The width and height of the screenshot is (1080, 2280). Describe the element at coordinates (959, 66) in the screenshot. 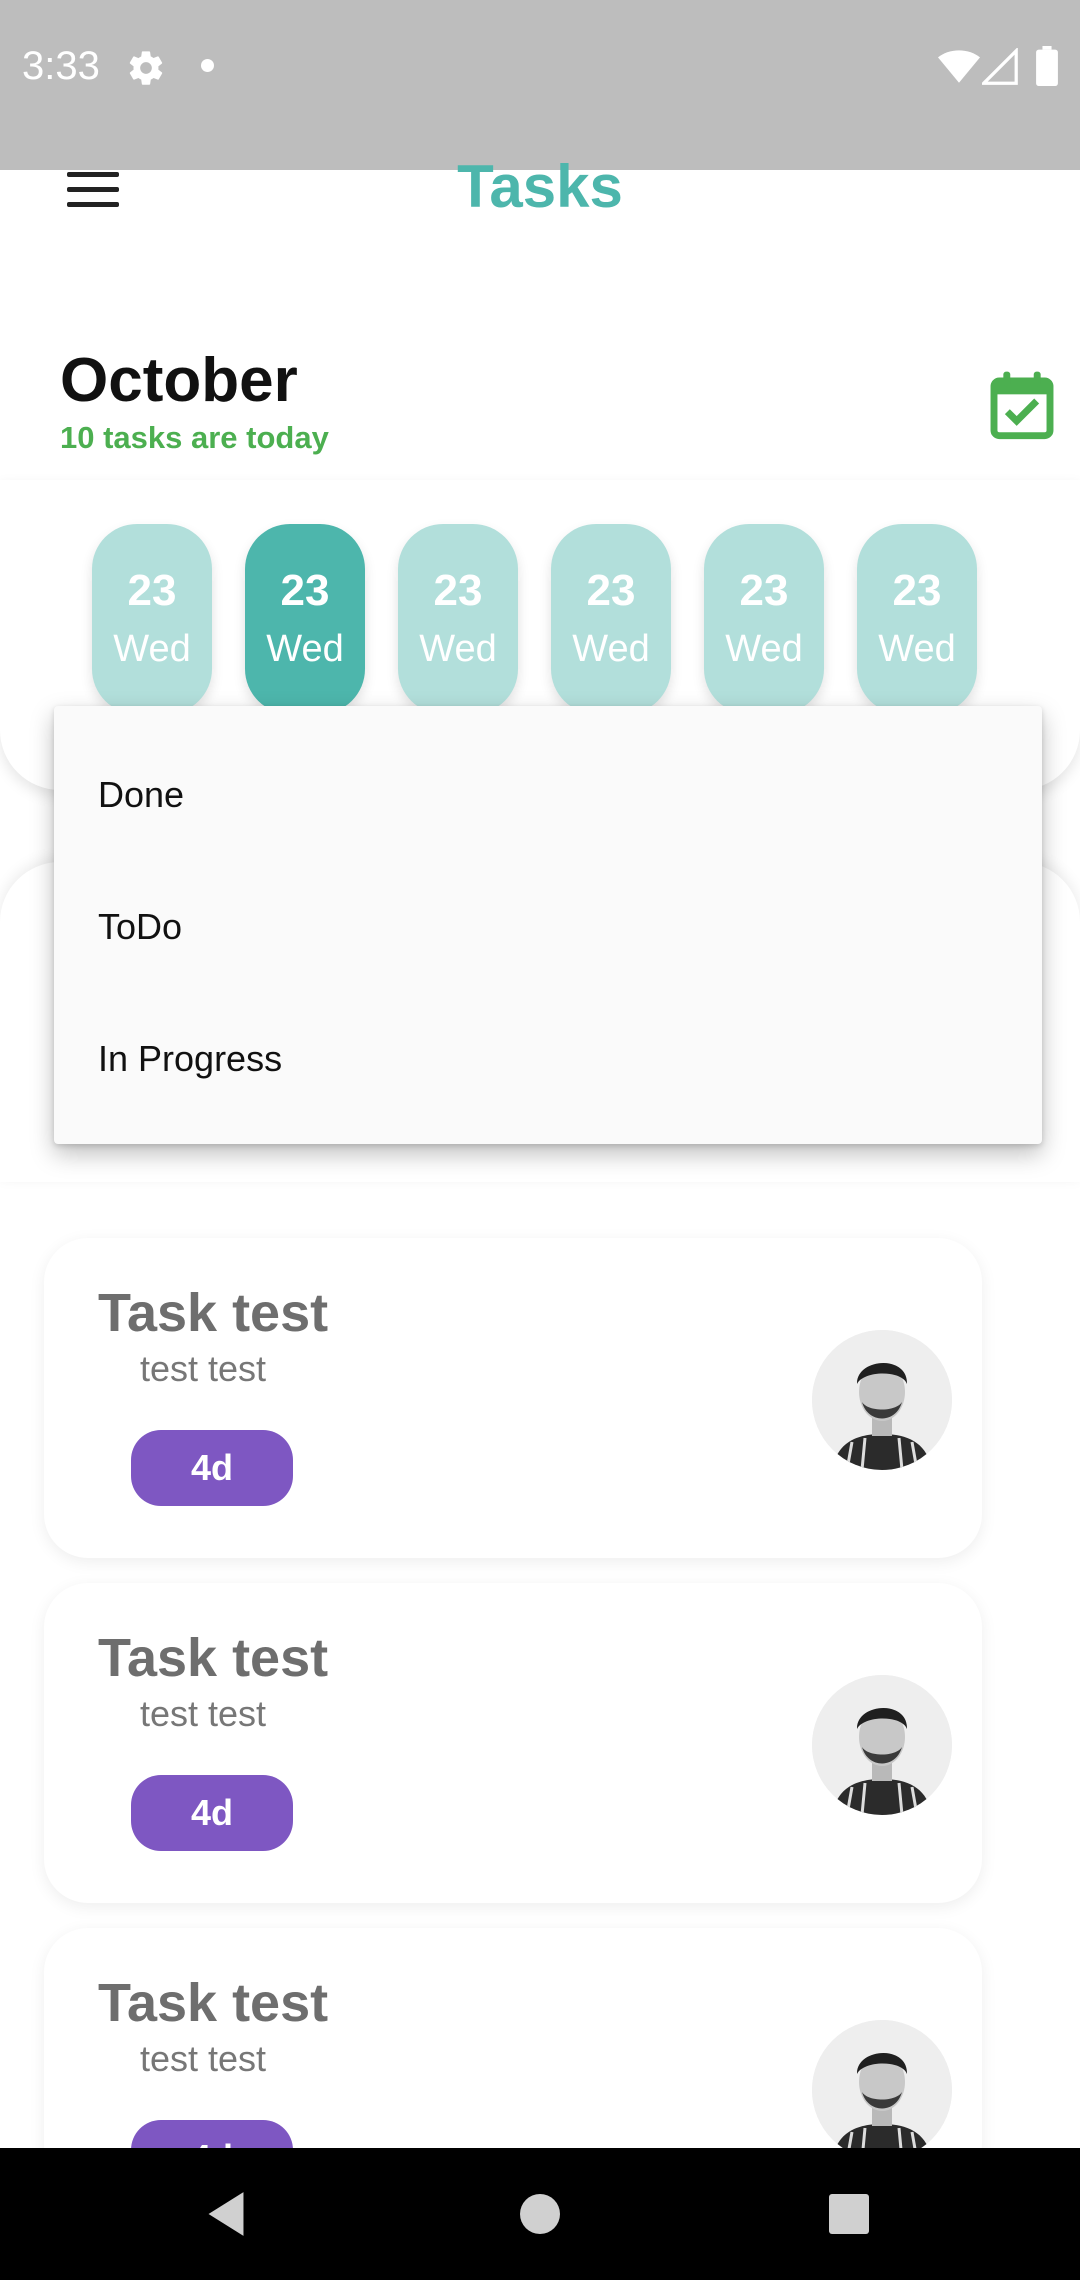

I see `wifi-icon` at that location.